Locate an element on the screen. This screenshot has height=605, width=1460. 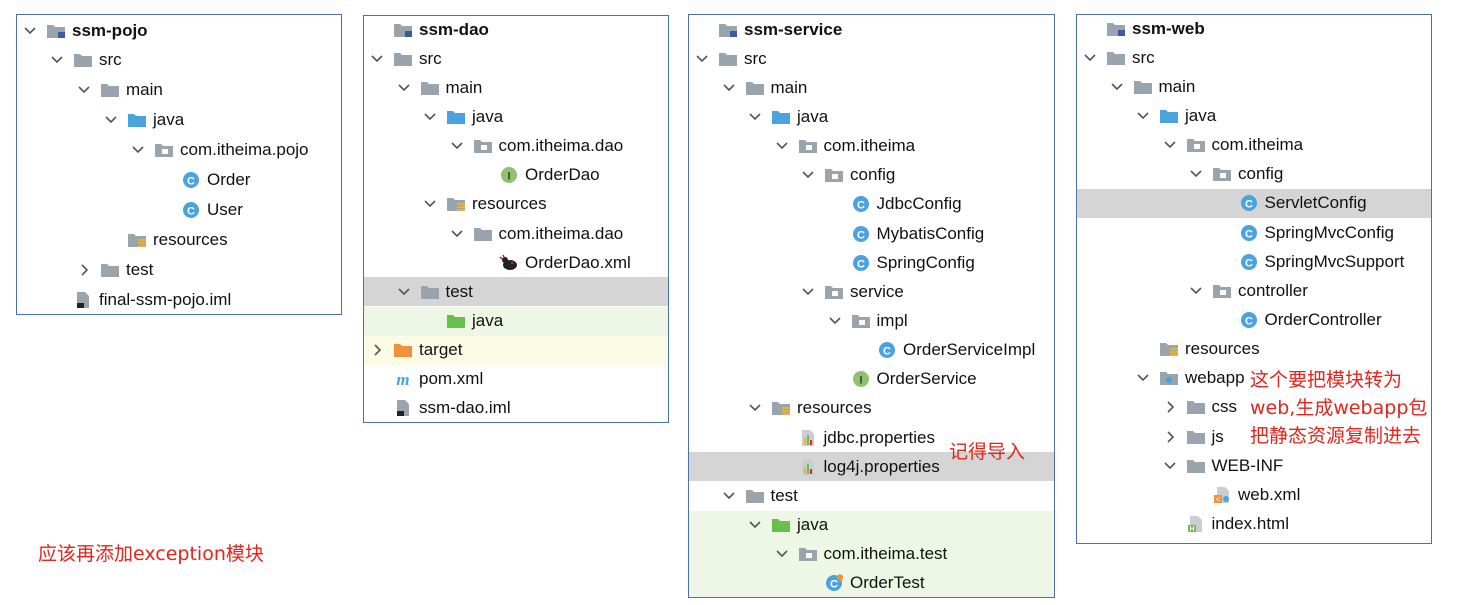
tree-node-web-xml: < web.xml is located at coordinates (1254, 494).